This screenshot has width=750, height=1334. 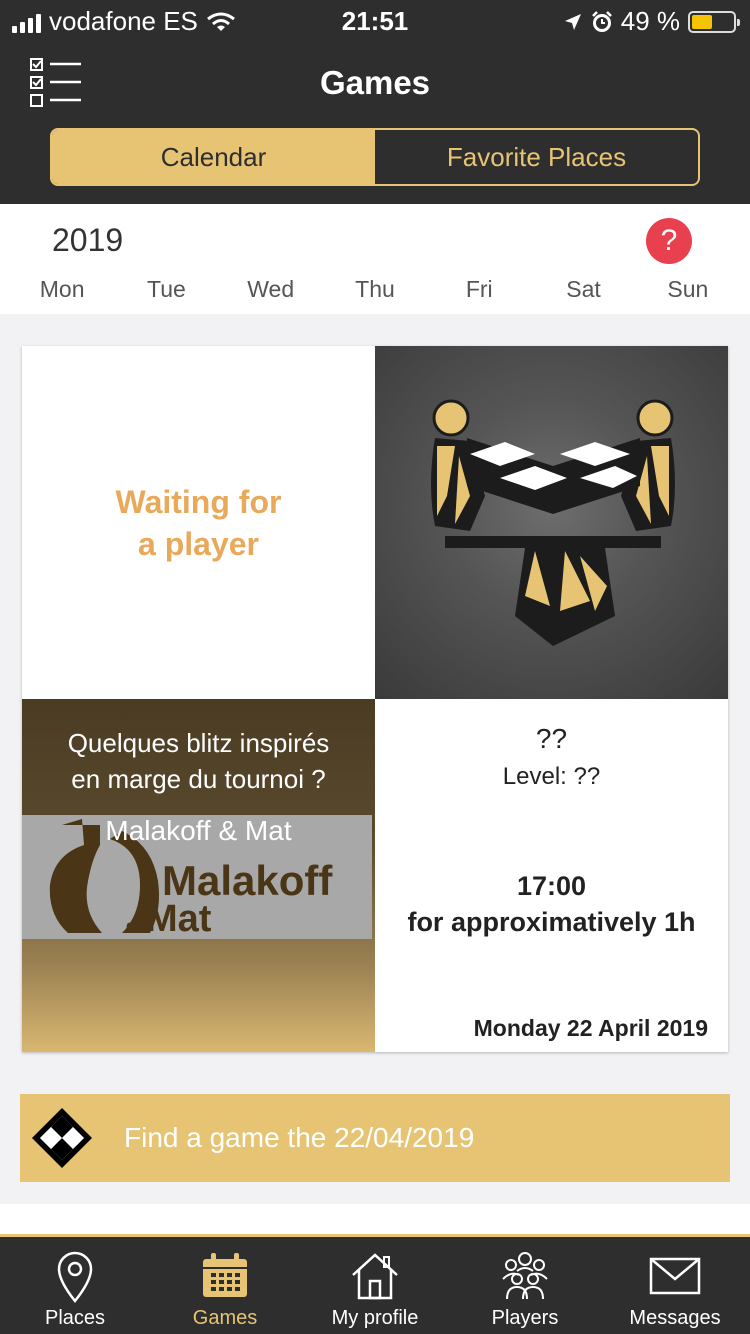 I want to click on waiting-line-1: Waiting for, so click(x=198, y=501).